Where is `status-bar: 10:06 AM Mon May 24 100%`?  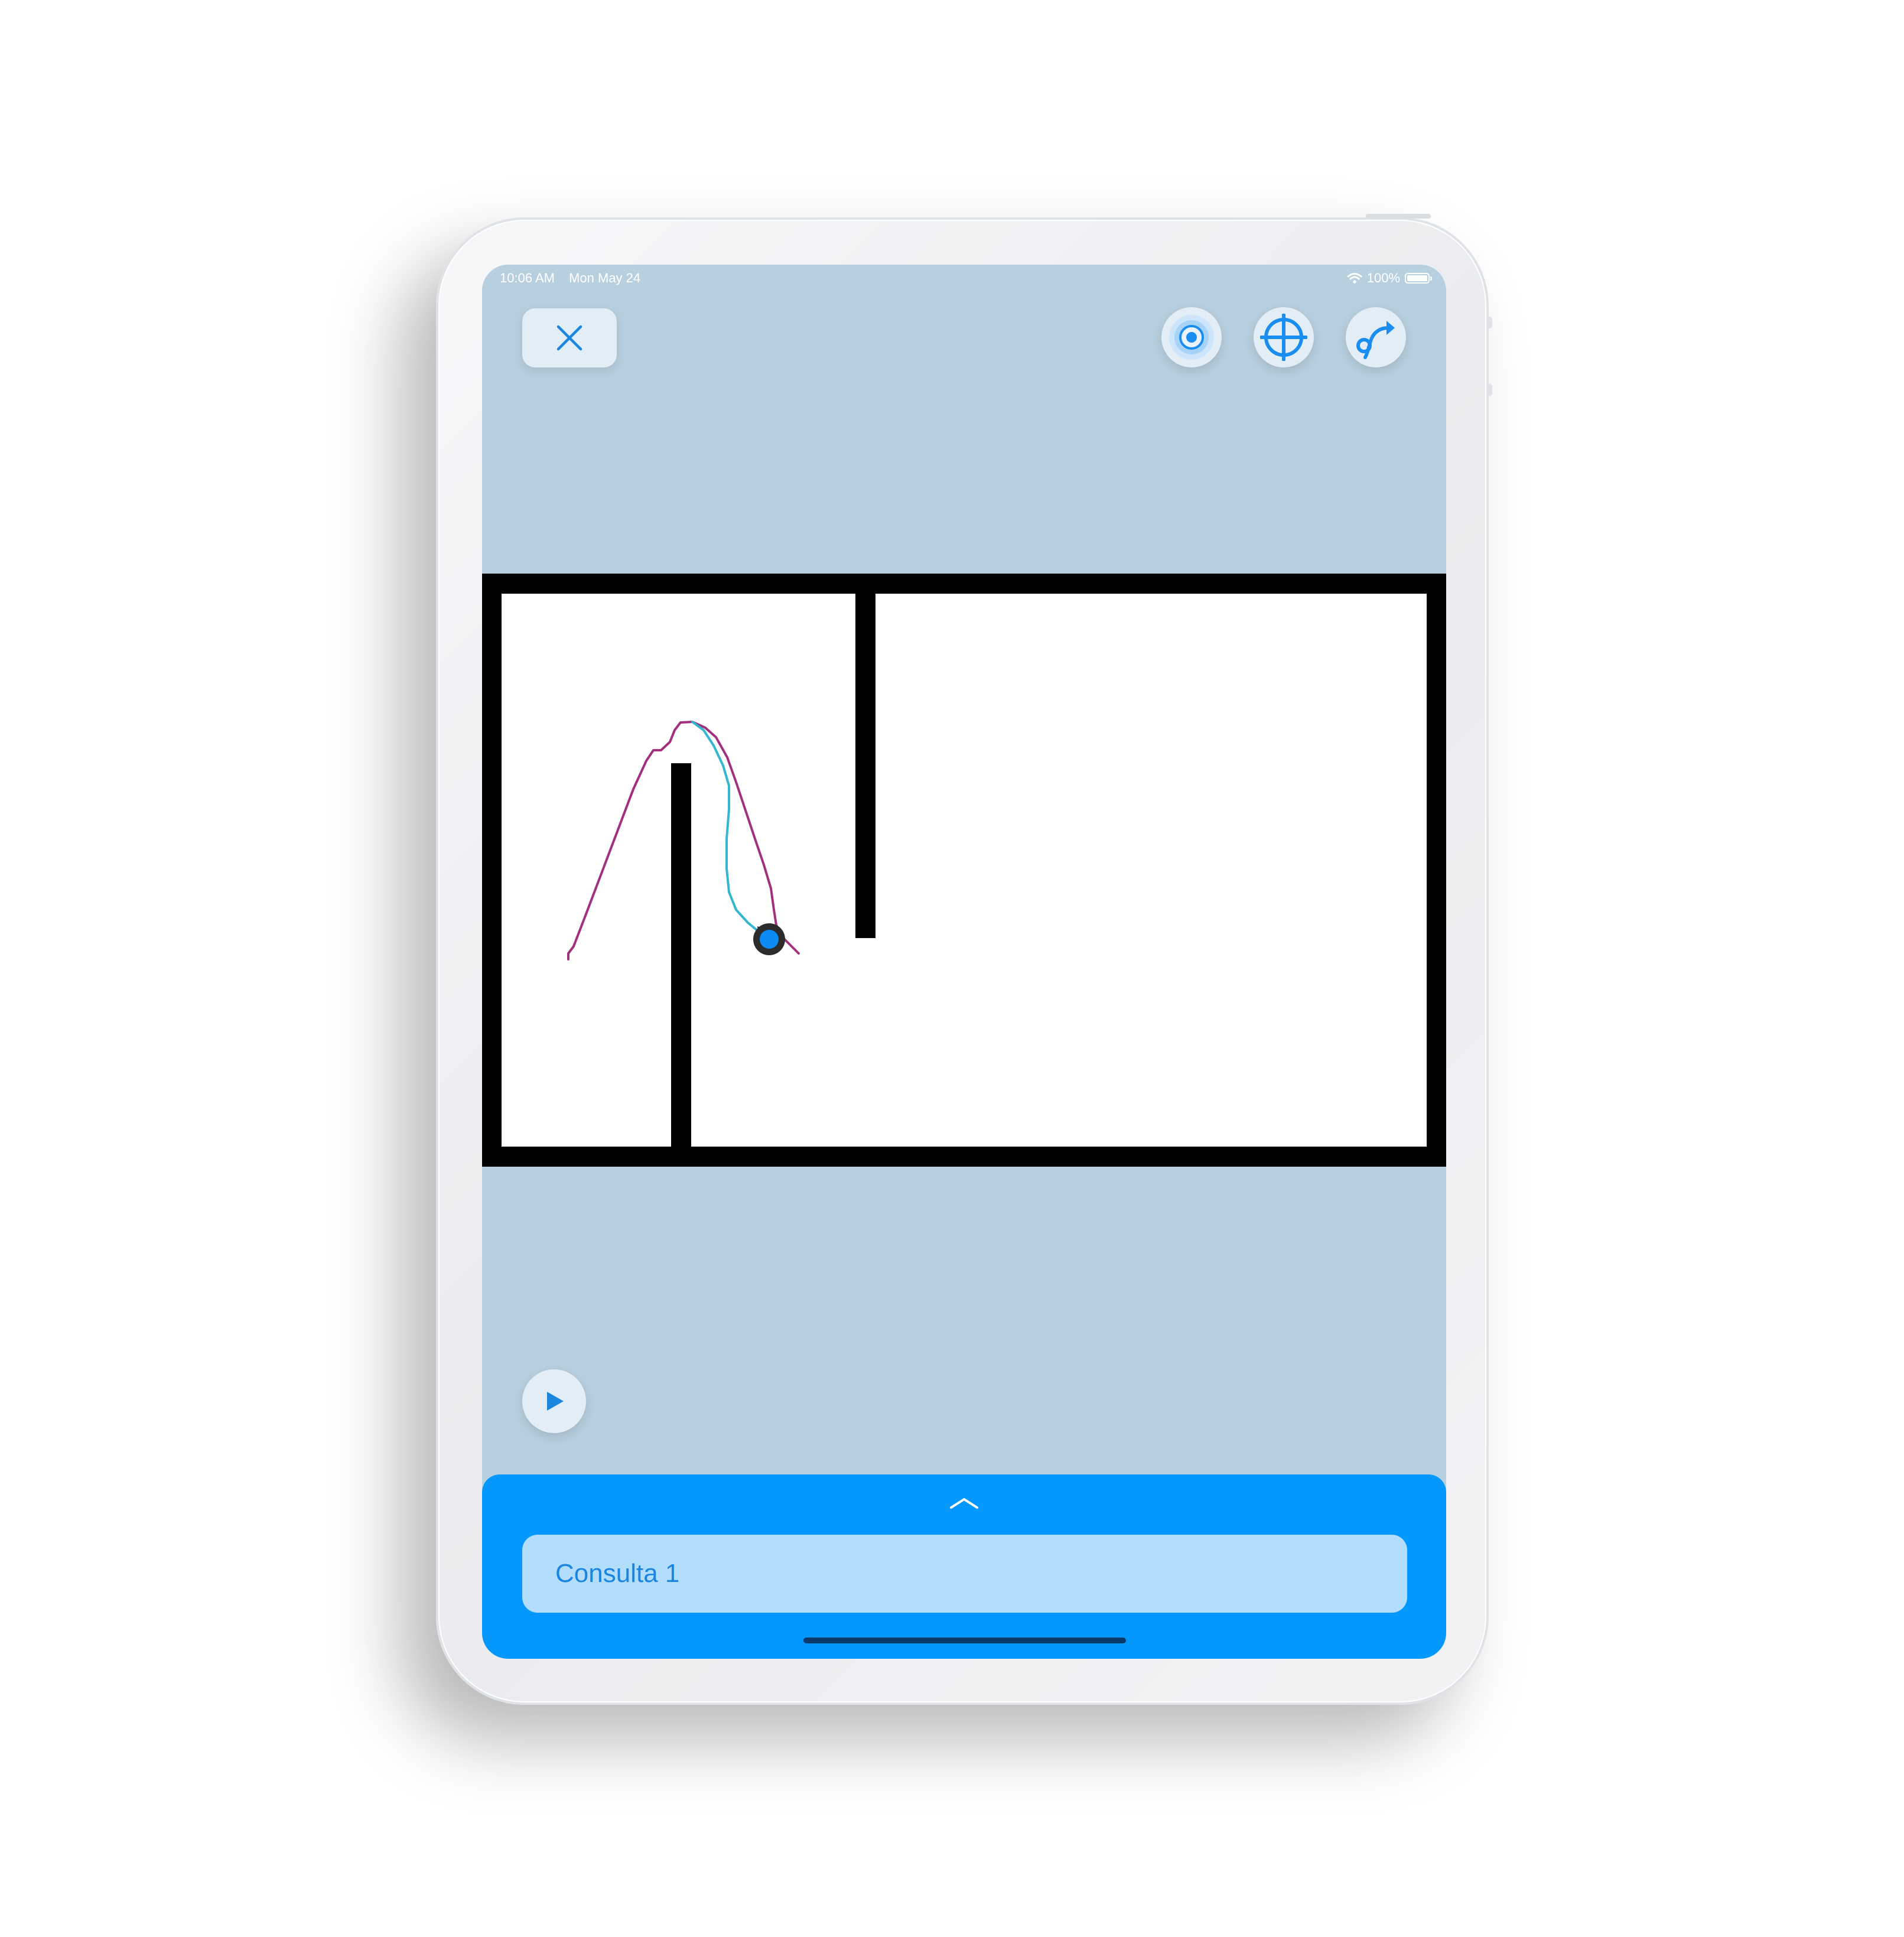
status-bar: 10:06 AM Mon May 24 100% is located at coordinates (964, 278).